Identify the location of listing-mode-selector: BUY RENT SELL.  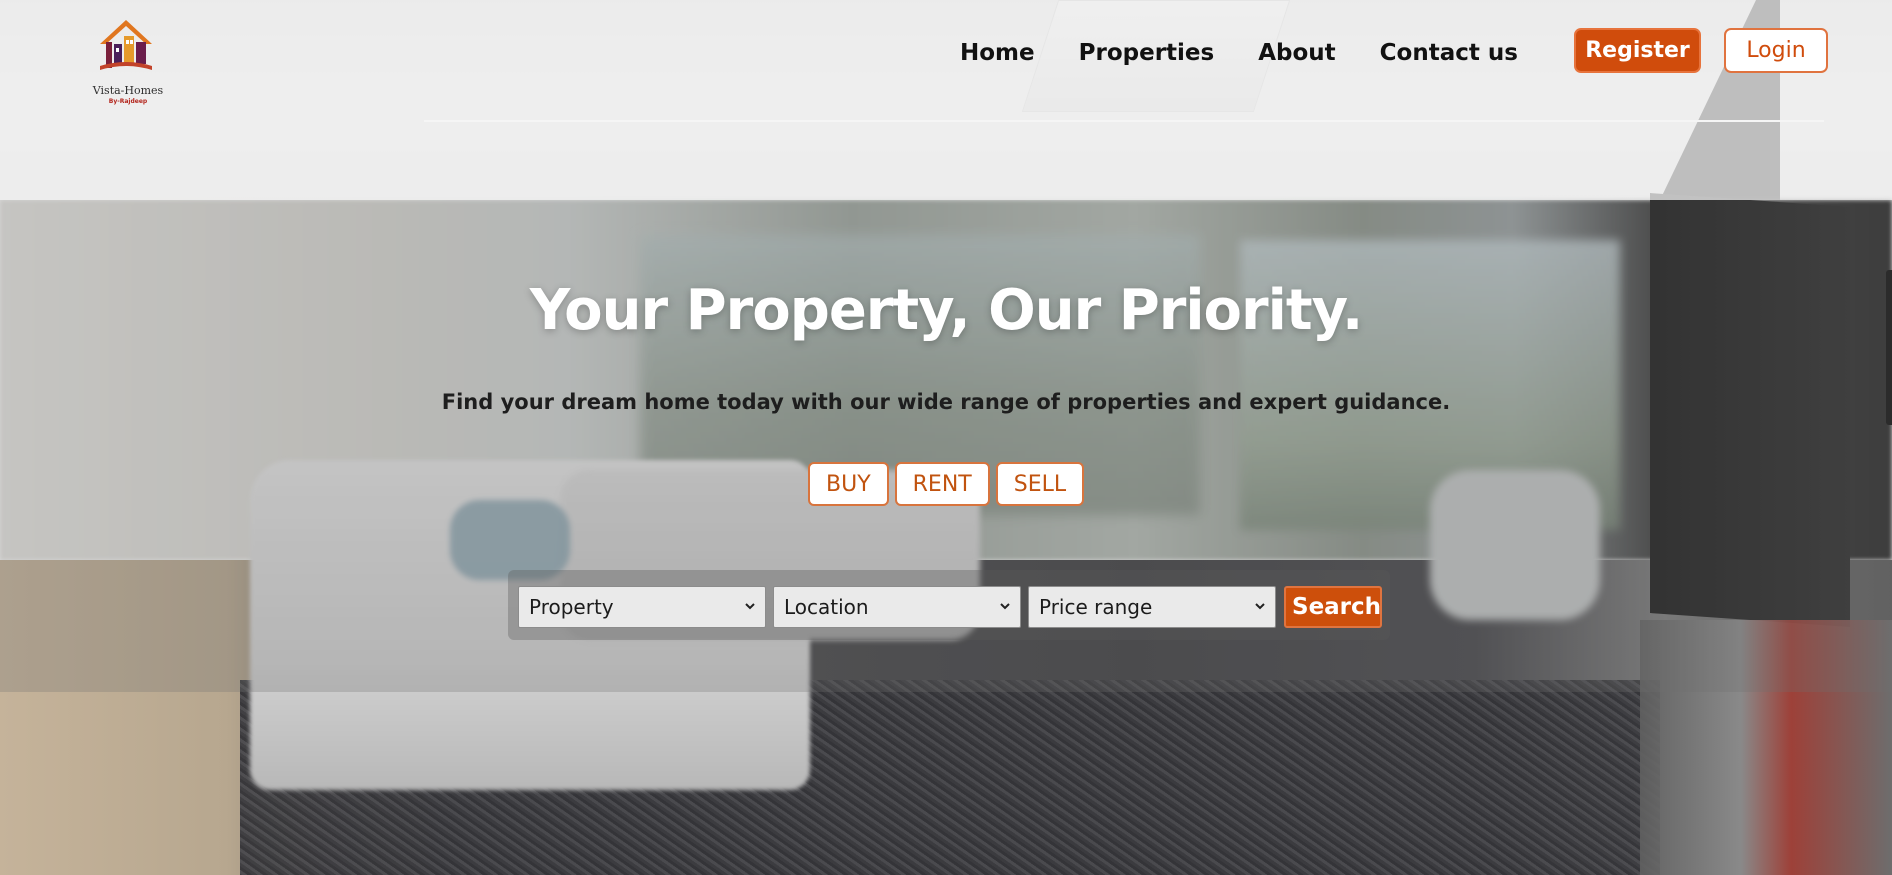
(946, 484).